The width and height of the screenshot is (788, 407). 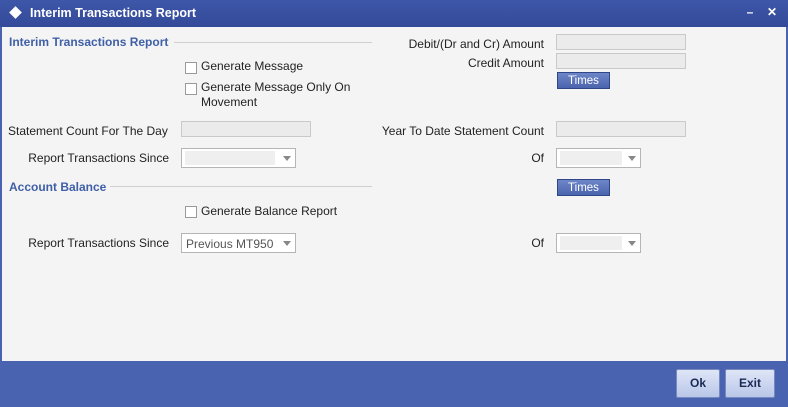 I want to click on debit-amount-field, so click(x=621, y=42).